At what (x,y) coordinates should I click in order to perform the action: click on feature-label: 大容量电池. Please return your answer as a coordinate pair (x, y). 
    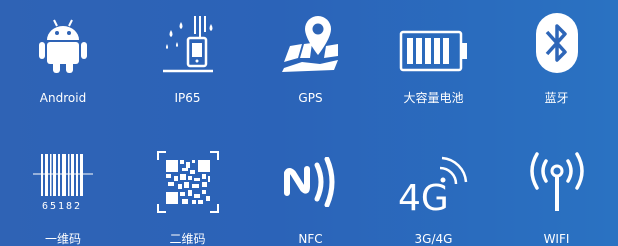
    Looking at the image, I should click on (433, 98).